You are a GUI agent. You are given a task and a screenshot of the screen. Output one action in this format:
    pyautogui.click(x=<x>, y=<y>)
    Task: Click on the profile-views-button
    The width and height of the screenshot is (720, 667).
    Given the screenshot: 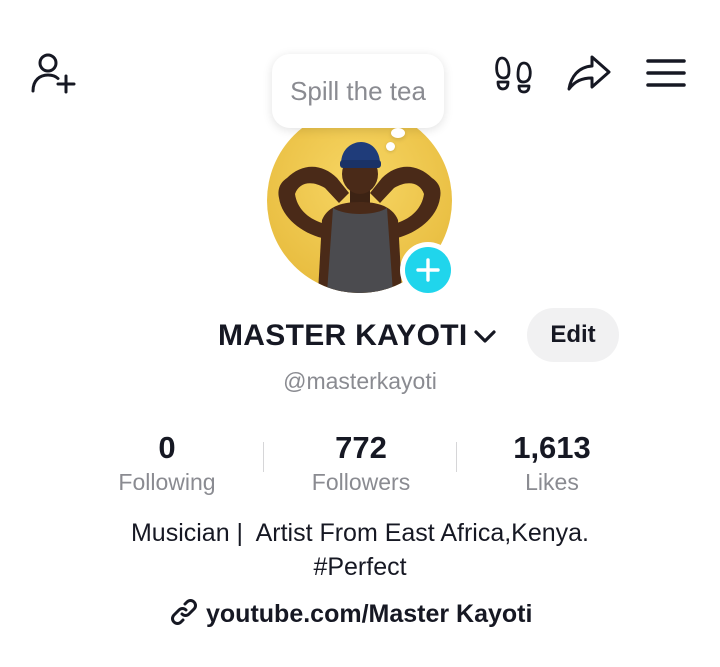 What is the action you would take?
    pyautogui.click(x=514, y=74)
    